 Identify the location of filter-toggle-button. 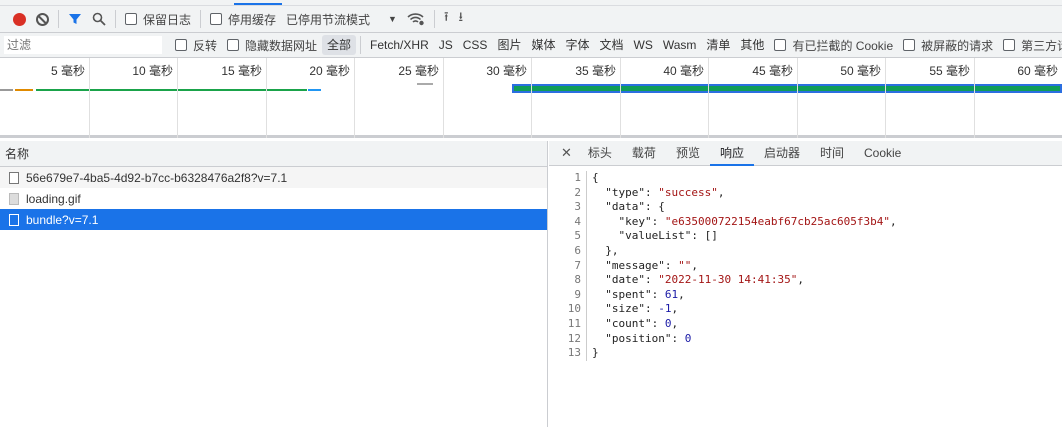
(75, 19).